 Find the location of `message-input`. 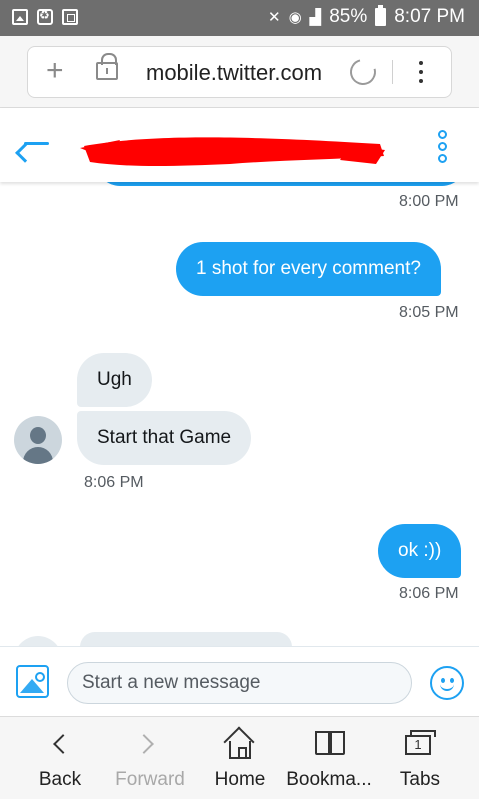

message-input is located at coordinates (239, 683).